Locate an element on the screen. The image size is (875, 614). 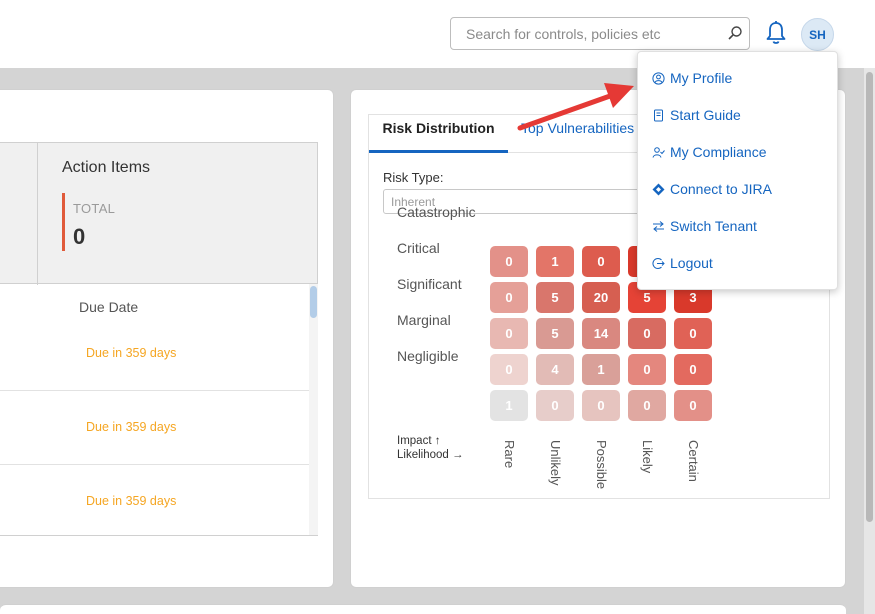
risk-type-label: Risk Type: is located at coordinates (413, 177).